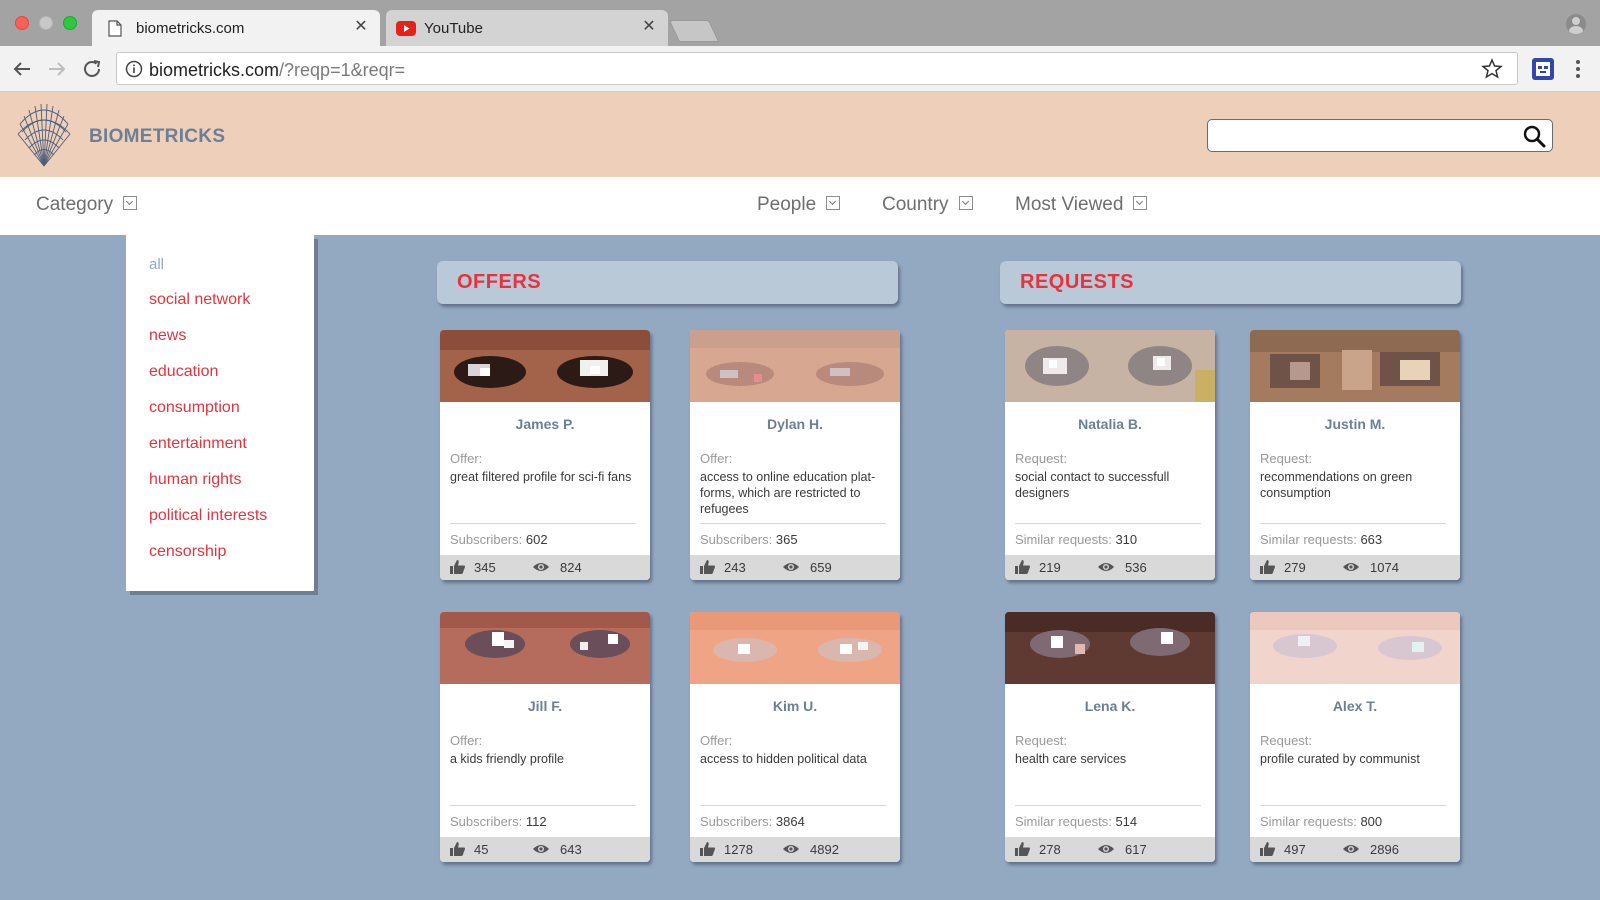  I want to click on like-count: 279, so click(1295, 567).